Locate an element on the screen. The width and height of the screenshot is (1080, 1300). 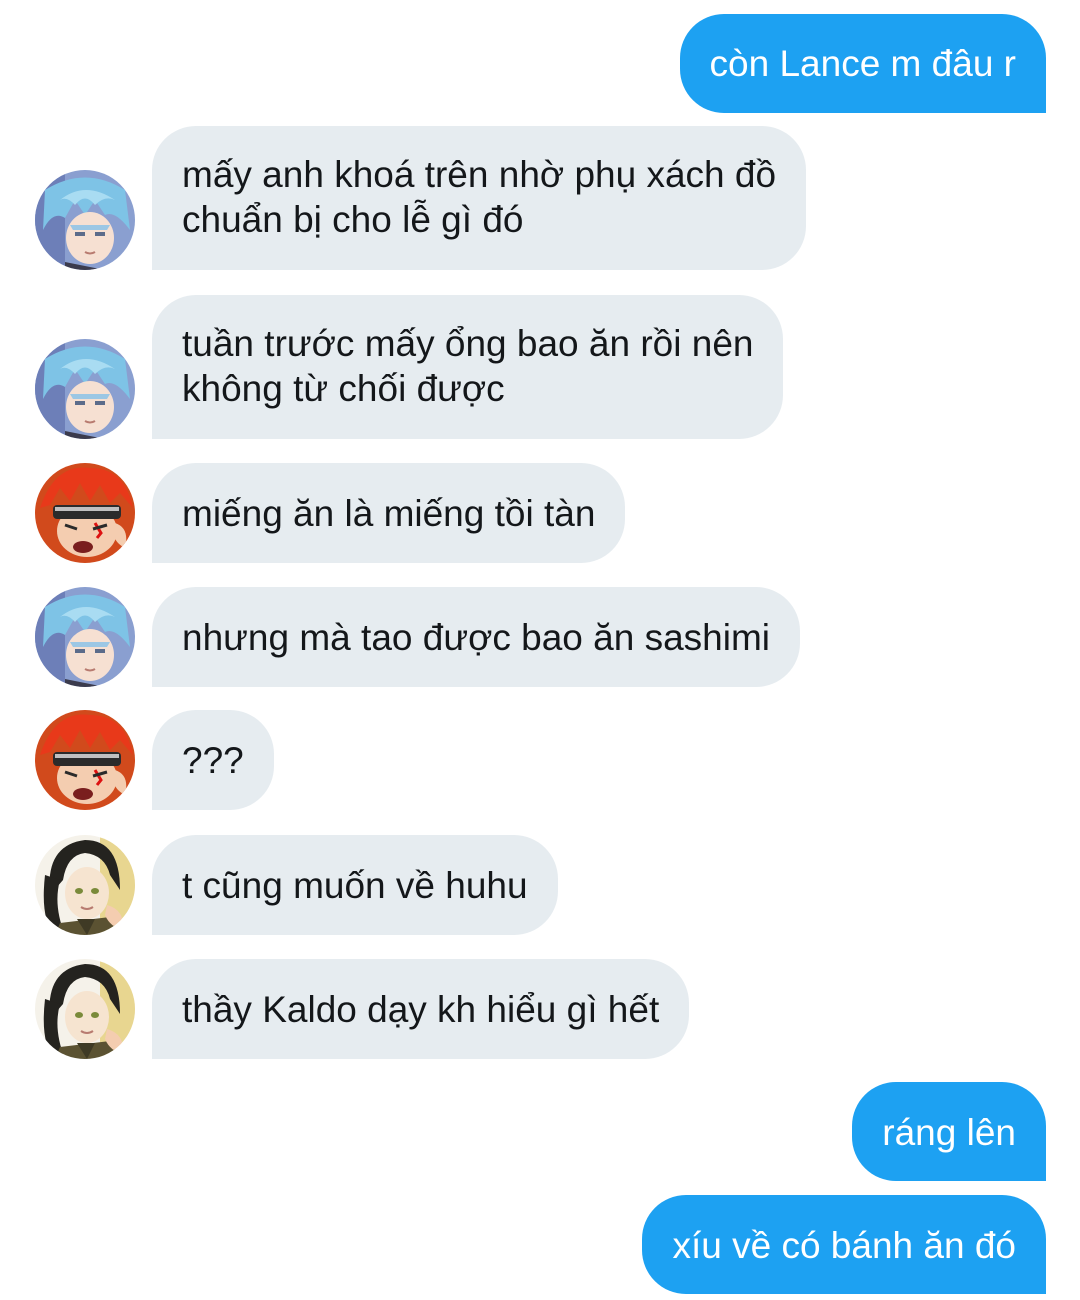
message-text: ráng lên is located at coordinates (949, 1132).